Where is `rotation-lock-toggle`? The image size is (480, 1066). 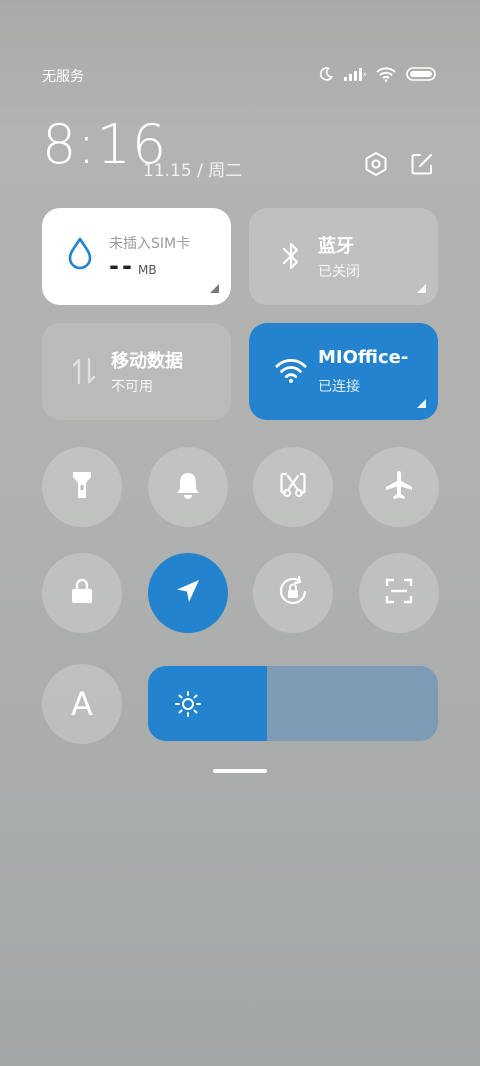
rotation-lock-toggle is located at coordinates (293, 593).